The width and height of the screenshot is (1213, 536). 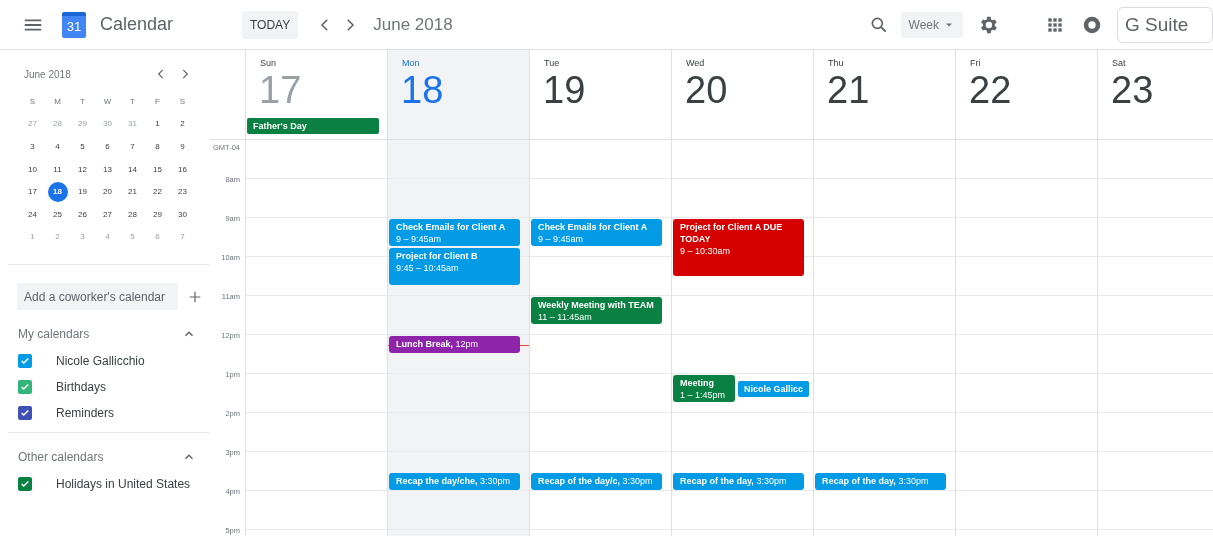 What do you see at coordinates (57, 146) in the screenshot?
I see `day-number: 4` at bounding box center [57, 146].